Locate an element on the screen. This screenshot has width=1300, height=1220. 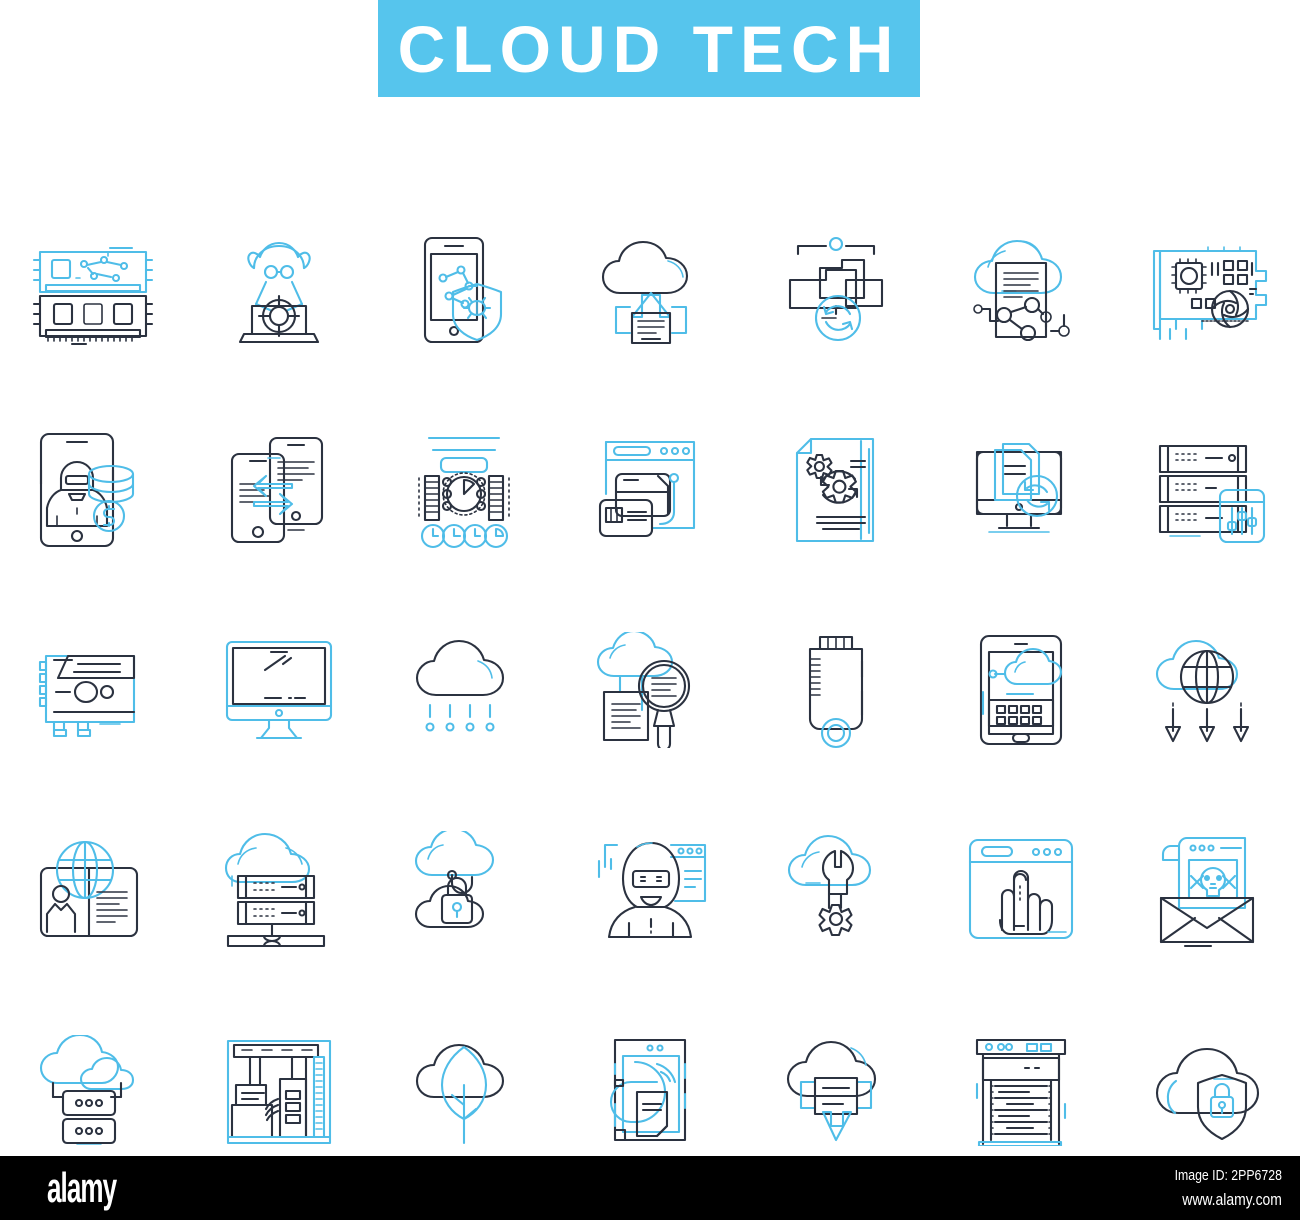
icon-cell-cloud-document-network is located at coordinates (1021, 290).